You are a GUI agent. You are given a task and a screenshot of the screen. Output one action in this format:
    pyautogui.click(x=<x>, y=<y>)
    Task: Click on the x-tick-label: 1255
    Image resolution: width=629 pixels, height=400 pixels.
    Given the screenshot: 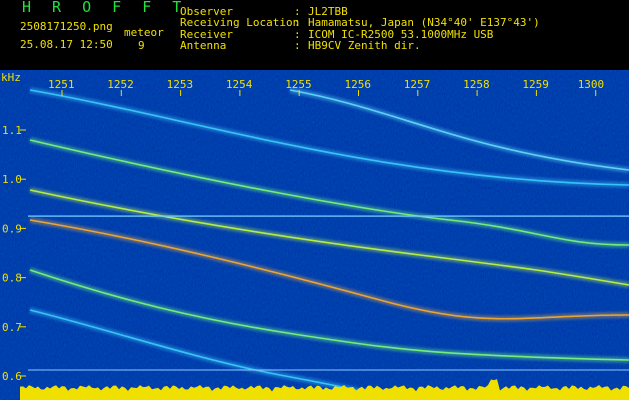 What is the action you would take?
    pyautogui.click(x=298, y=84)
    